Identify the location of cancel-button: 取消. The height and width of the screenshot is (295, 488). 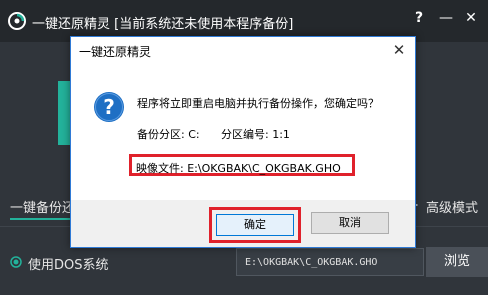
(350, 223).